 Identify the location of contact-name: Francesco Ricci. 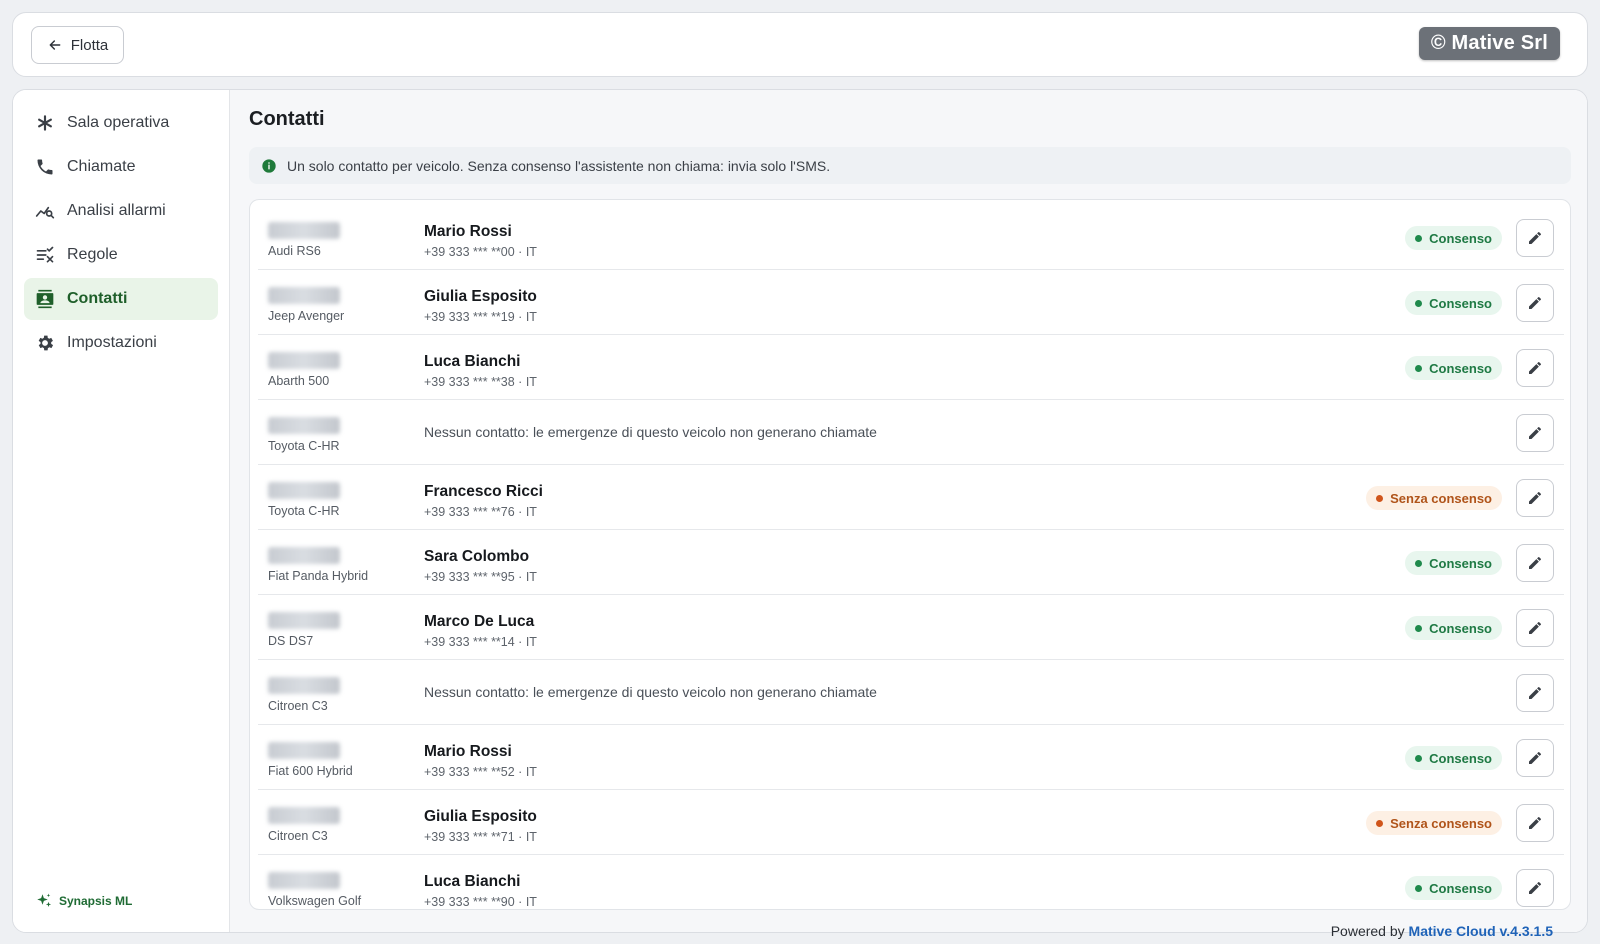
(483, 491).